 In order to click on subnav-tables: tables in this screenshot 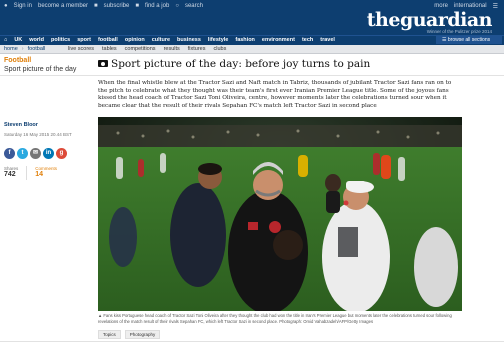, I will do `click(109, 49)`.